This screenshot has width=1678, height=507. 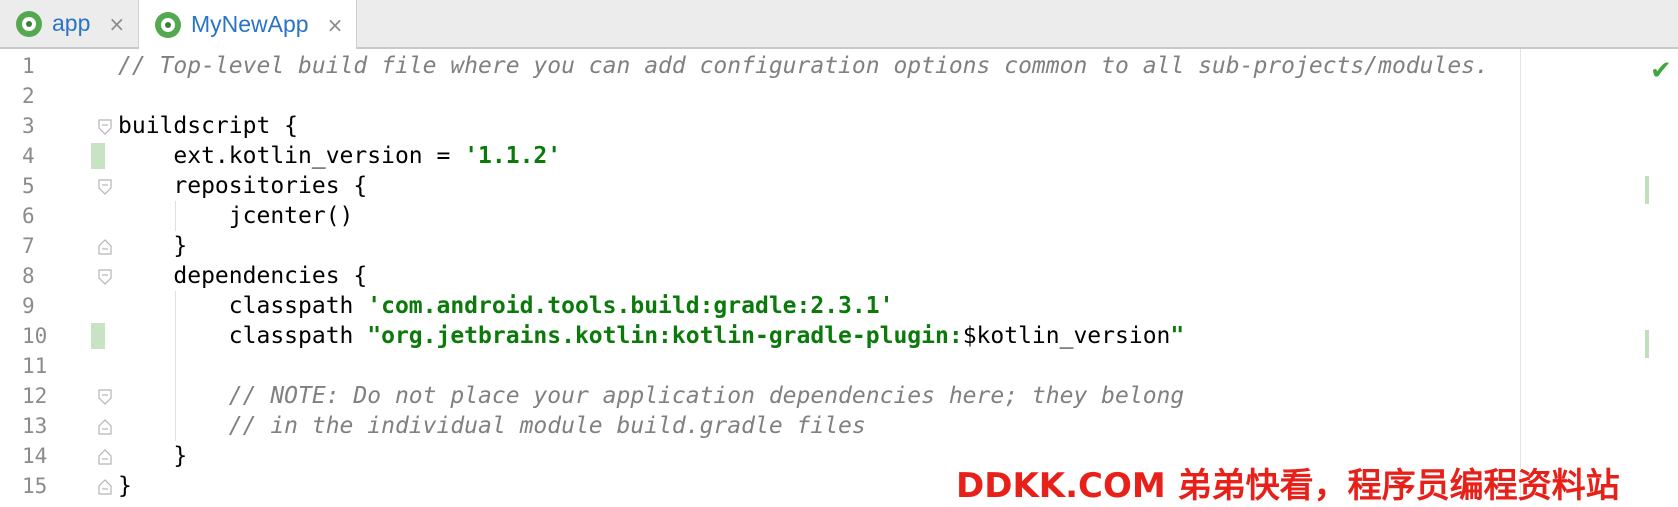 I want to click on line-number: 8, so click(x=28, y=276).